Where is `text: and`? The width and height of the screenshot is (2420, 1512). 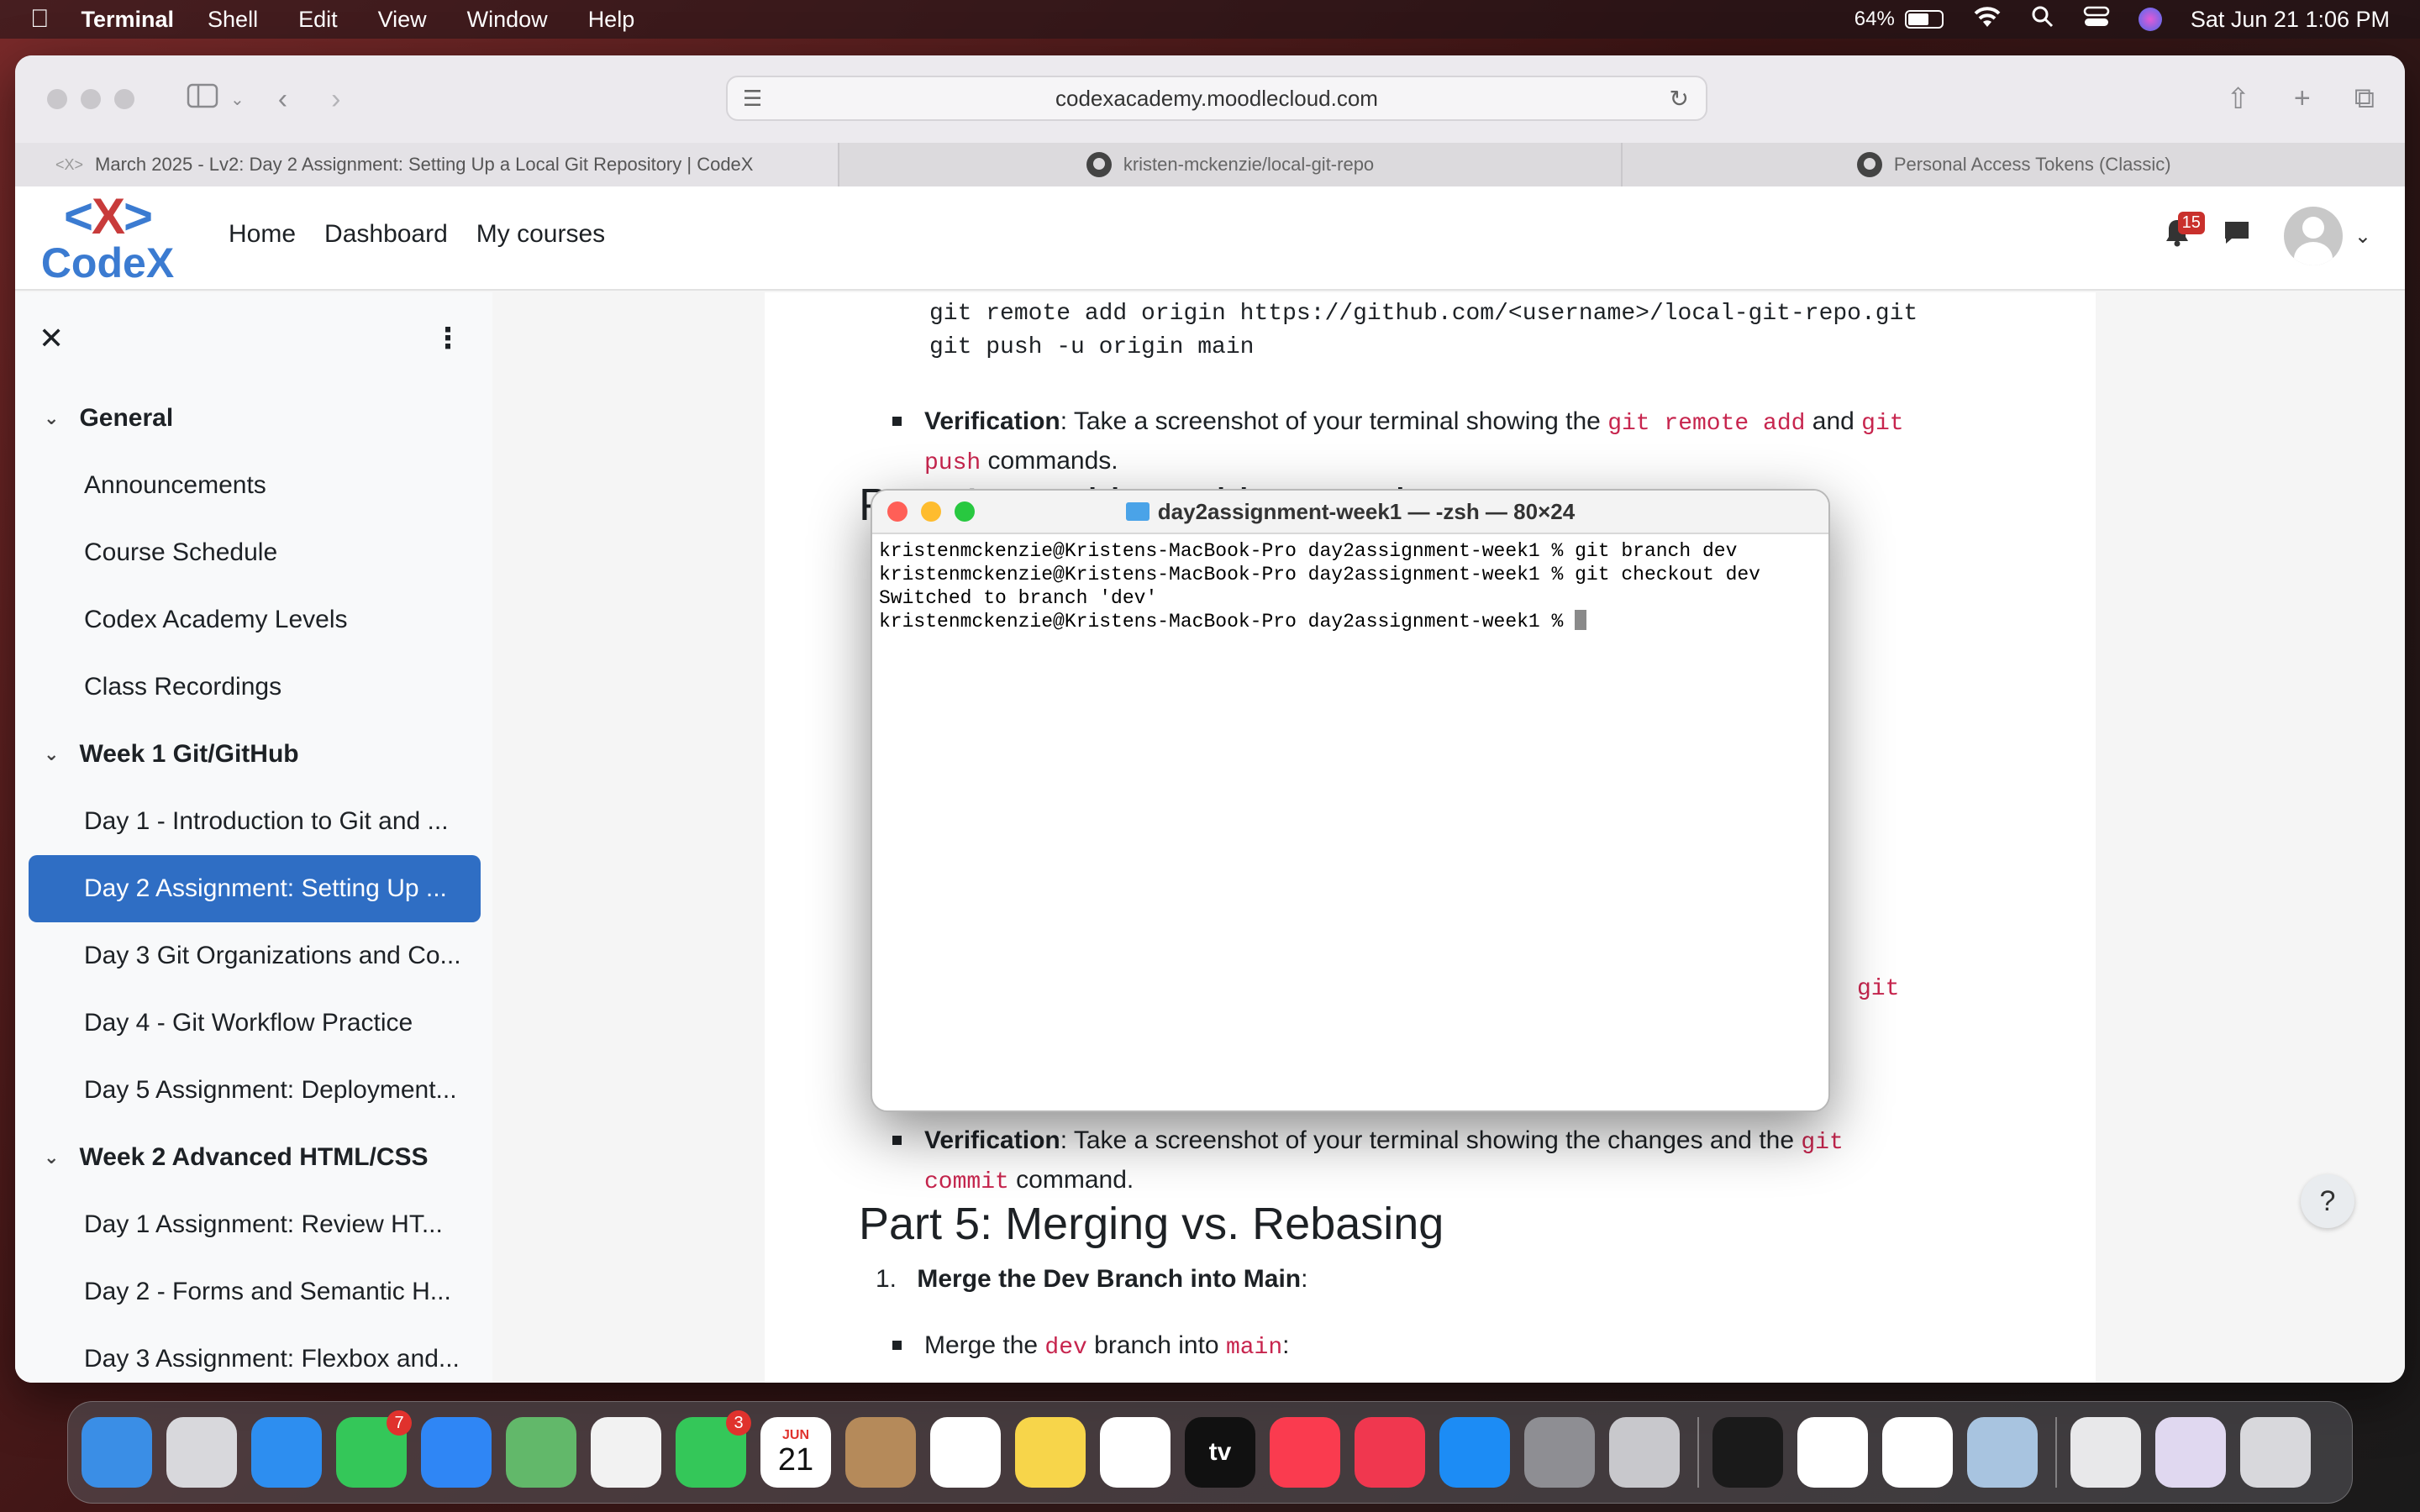 text: and is located at coordinates (1833, 421).